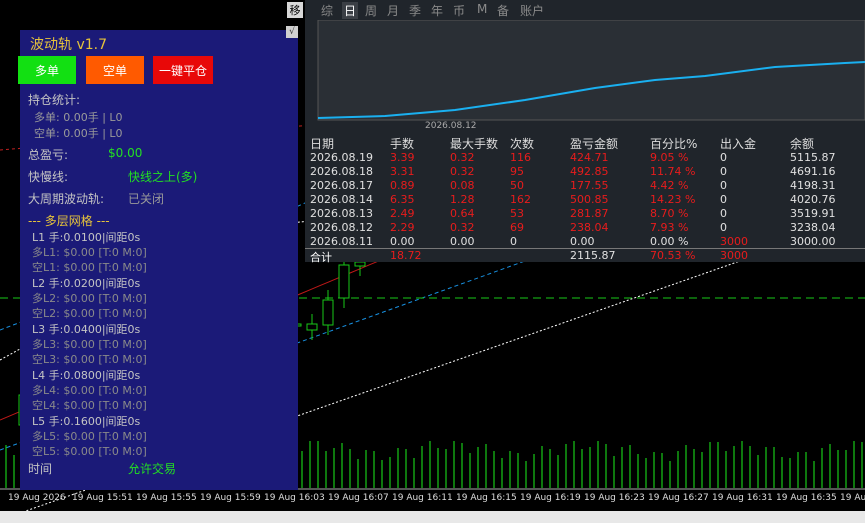  What do you see at coordinates (734, 255) in the screenshot?
I see `total-cell: 3000` at bounding box center [734, 255].